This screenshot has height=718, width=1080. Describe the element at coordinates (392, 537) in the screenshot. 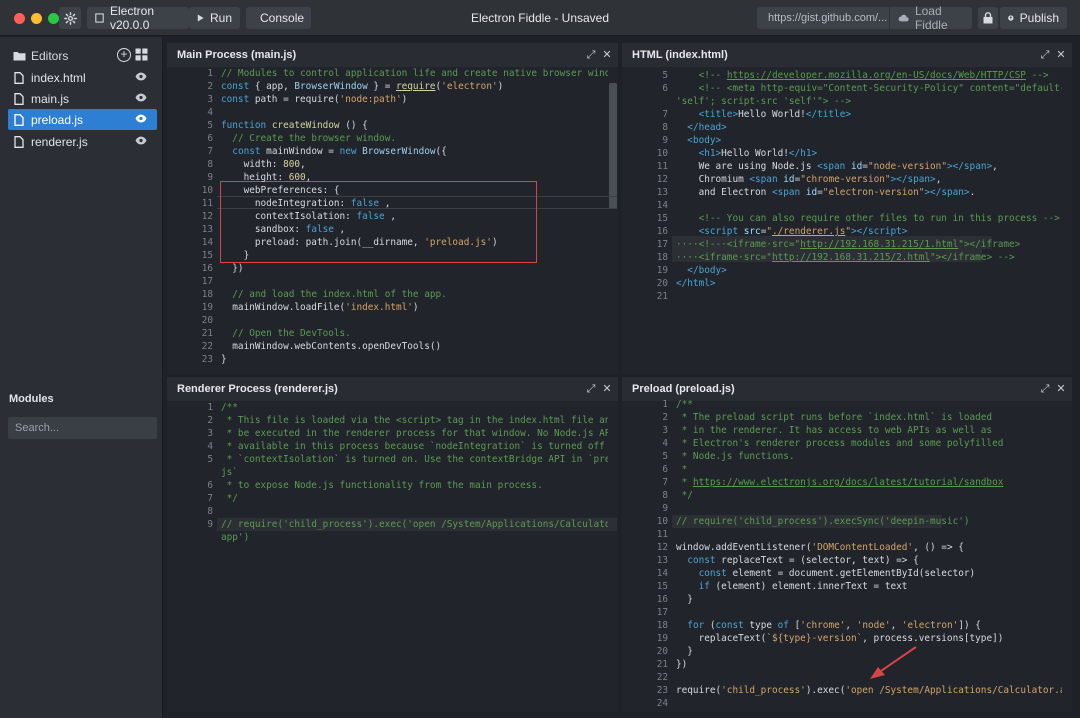

I see `code-line: app')` at that location.